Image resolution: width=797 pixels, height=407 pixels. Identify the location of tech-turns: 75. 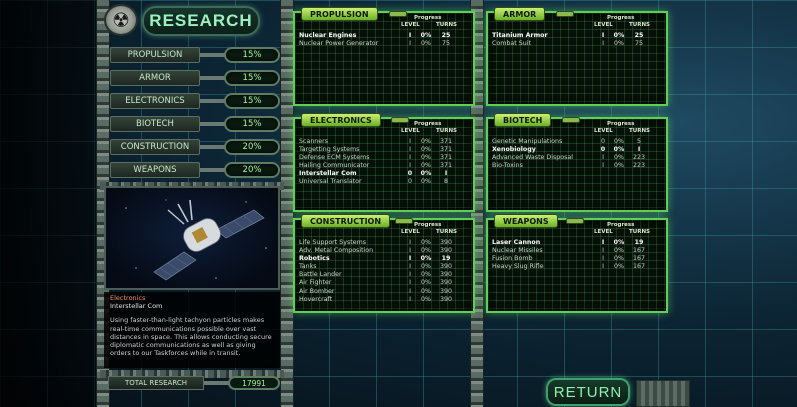
(445, 44).